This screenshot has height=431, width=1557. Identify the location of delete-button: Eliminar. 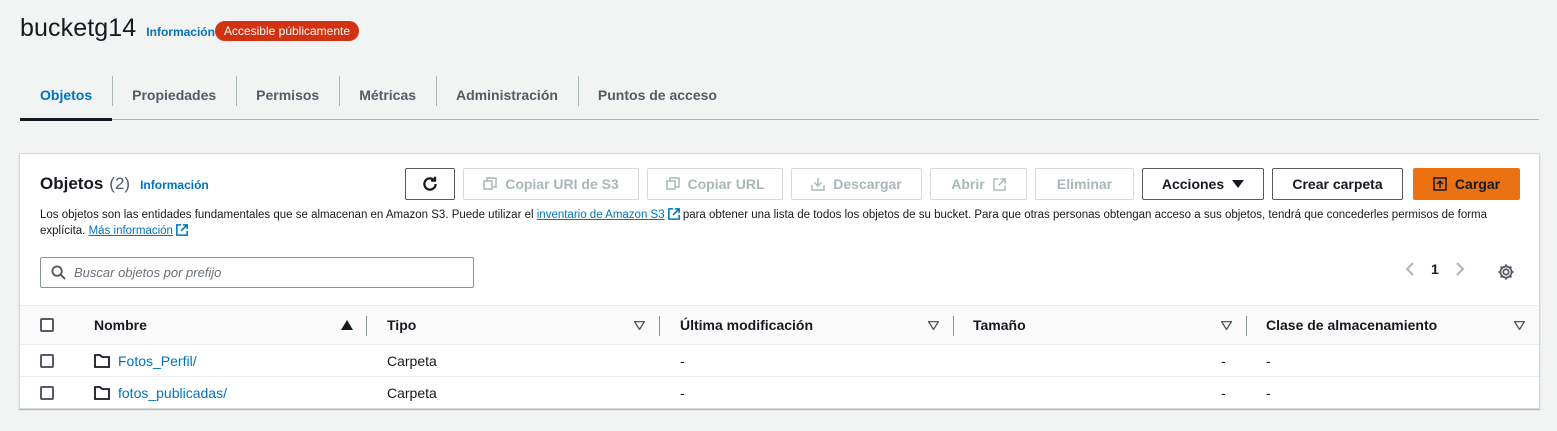
(1084, 184).